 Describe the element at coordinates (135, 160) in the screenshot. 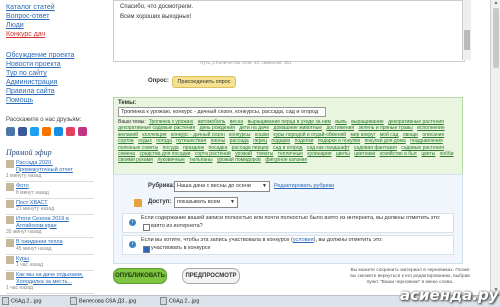

I see `topic-tag: своими руками` at that location.